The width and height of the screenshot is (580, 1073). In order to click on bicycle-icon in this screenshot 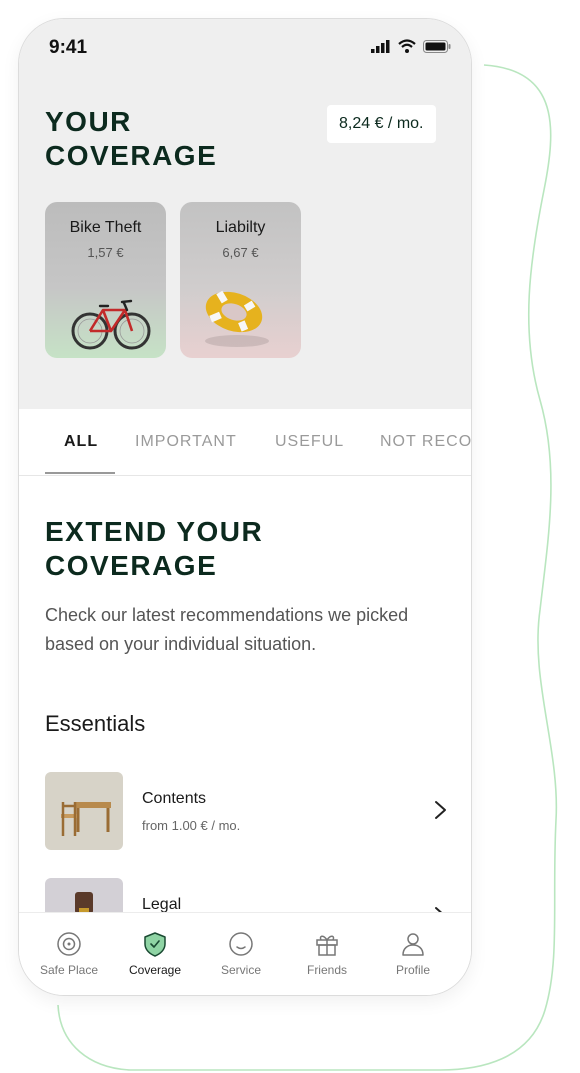, I will do `click(111, 324)`.